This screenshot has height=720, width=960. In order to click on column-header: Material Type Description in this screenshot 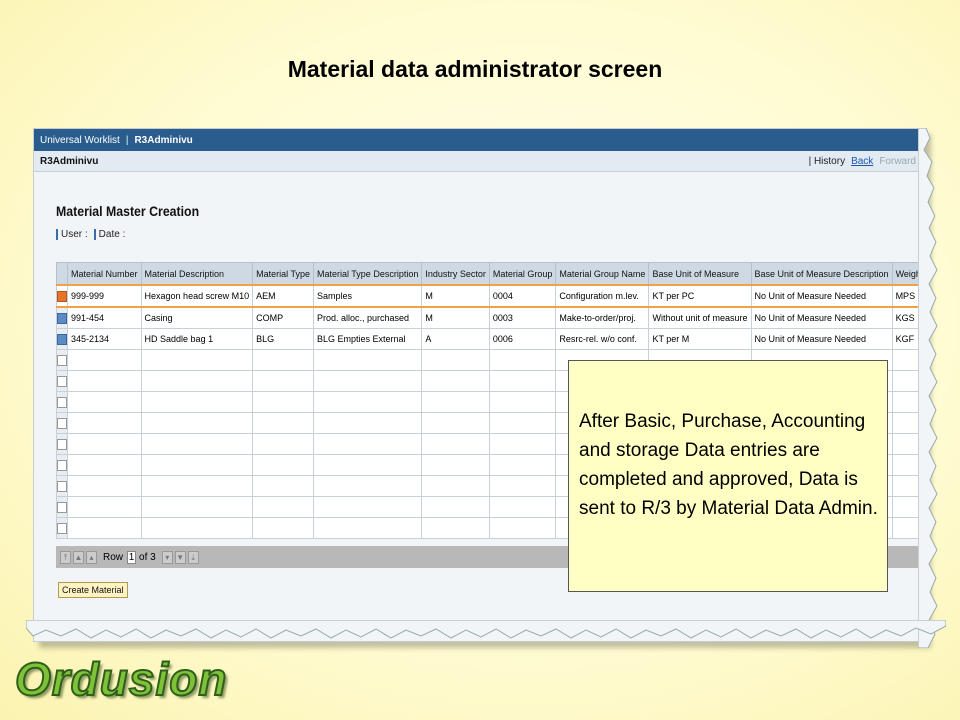, I will do `click(367, 274)`.